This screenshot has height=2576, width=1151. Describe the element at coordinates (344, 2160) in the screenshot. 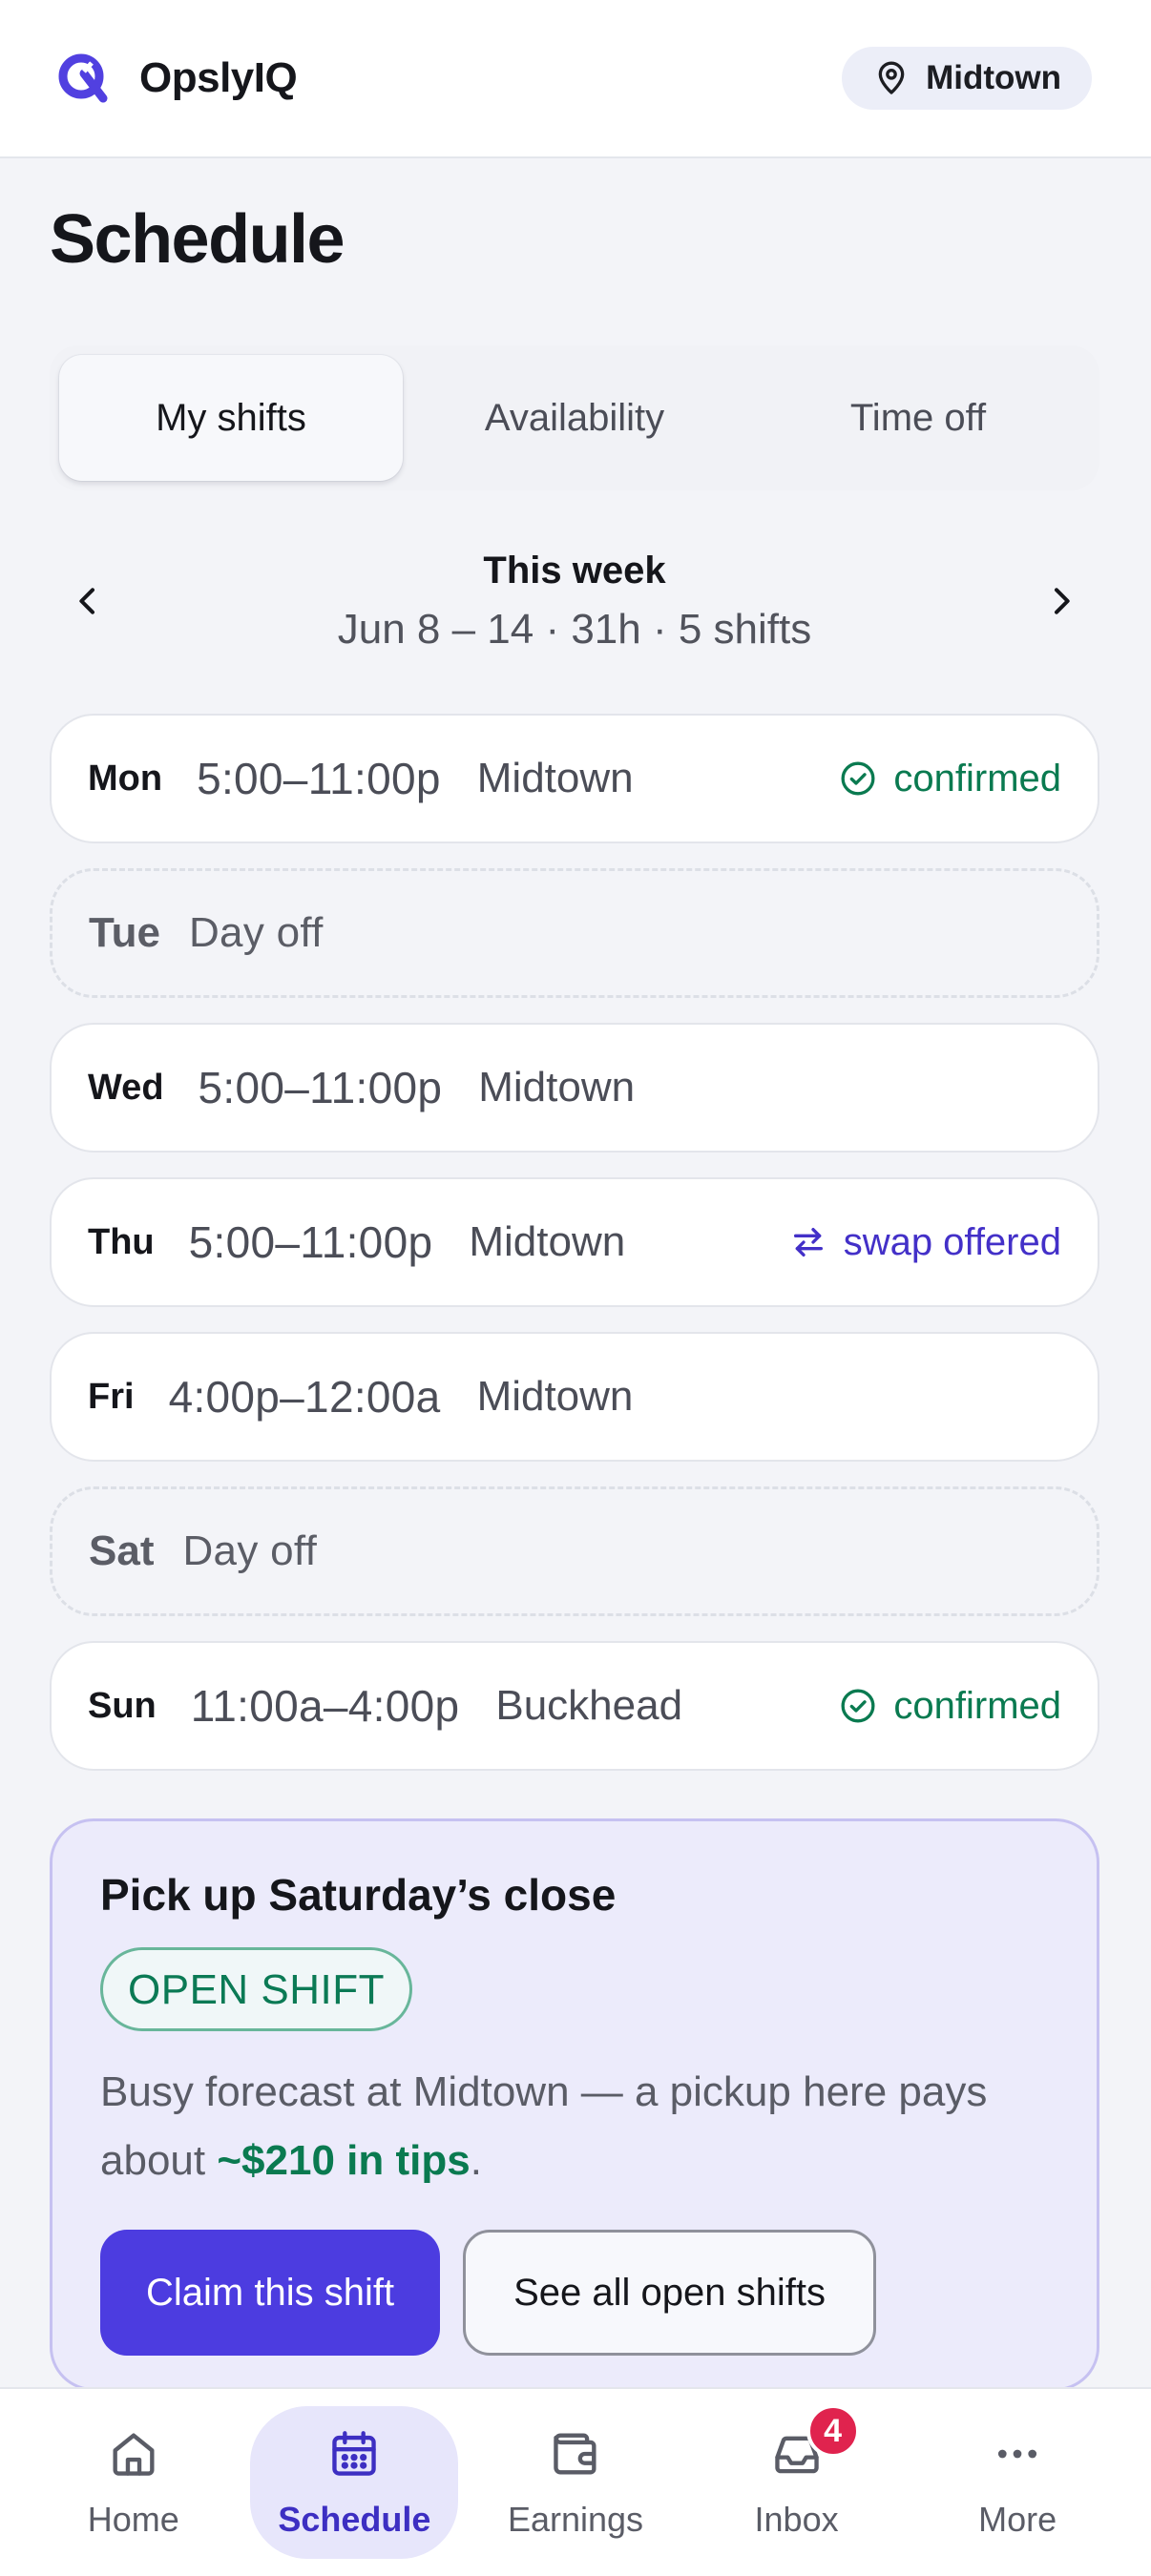

I see `tips-estimate: ~$210 in tips` at that location.